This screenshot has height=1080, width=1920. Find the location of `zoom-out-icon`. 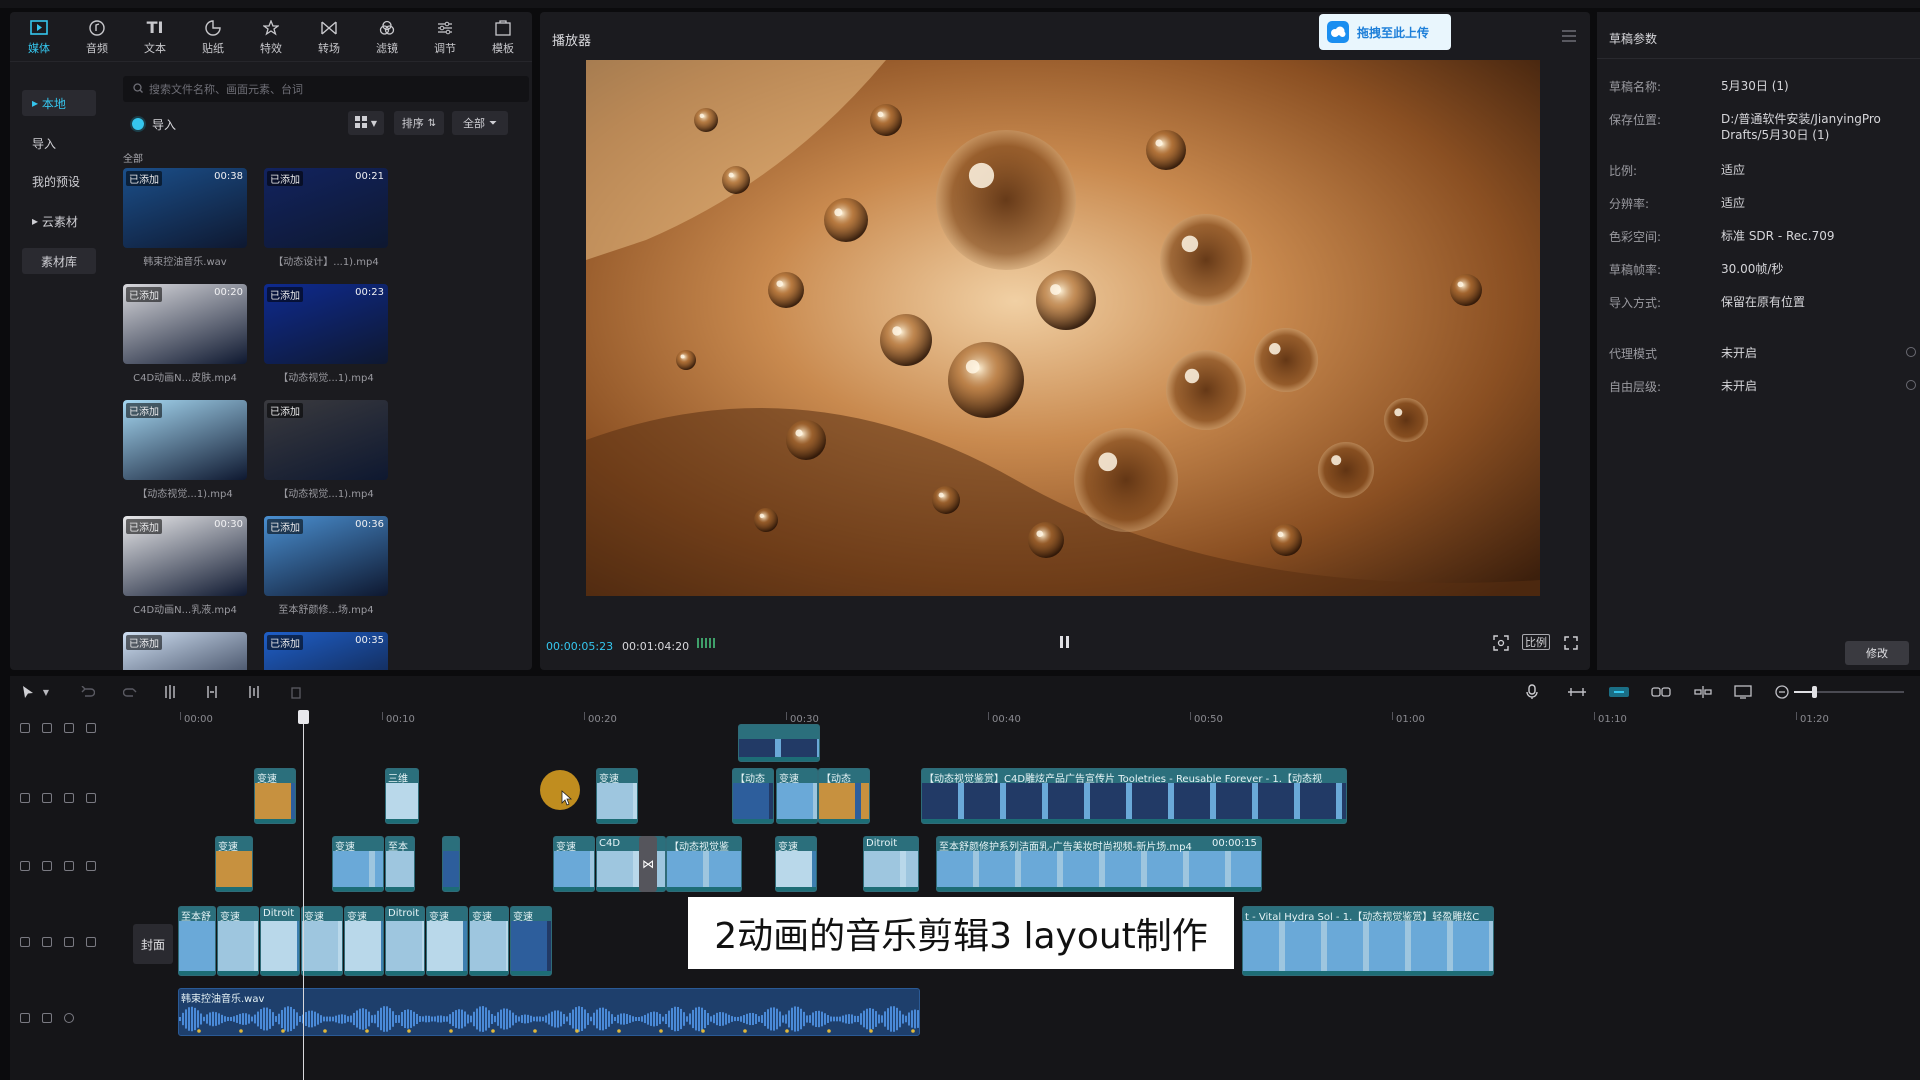

zoom-out-icon is located at coordinates (1782, 692).